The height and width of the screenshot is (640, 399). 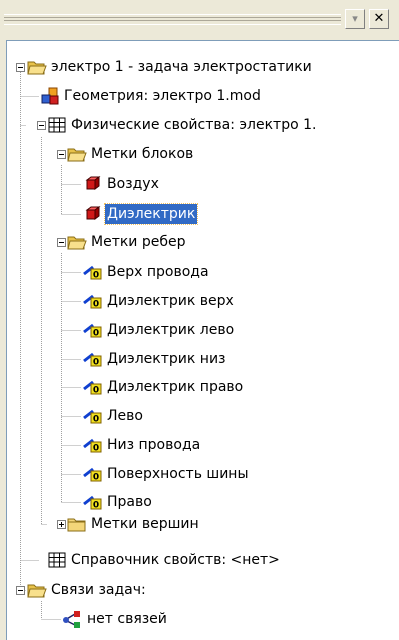 I want to click on tree-node-label: Диэлектрик верх, so click(x=170, y=301).